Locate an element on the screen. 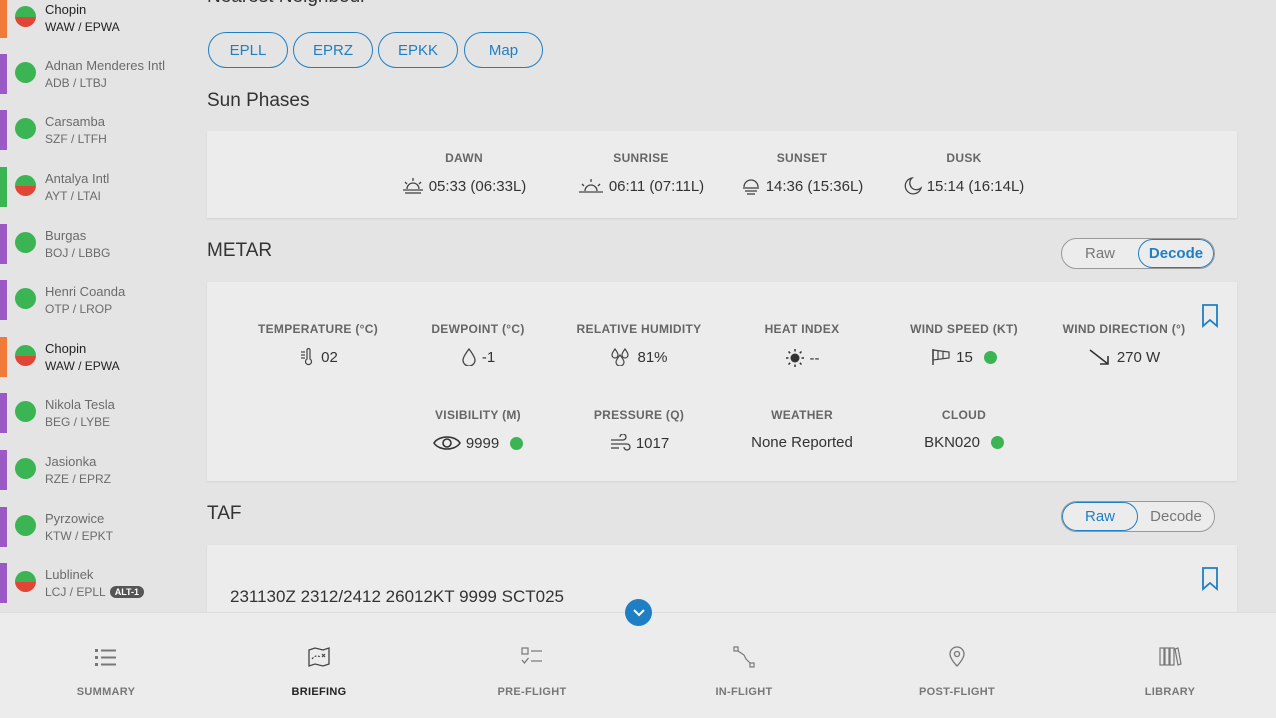  taf-decode-button: Decode is located at coordinates (1176, 516).